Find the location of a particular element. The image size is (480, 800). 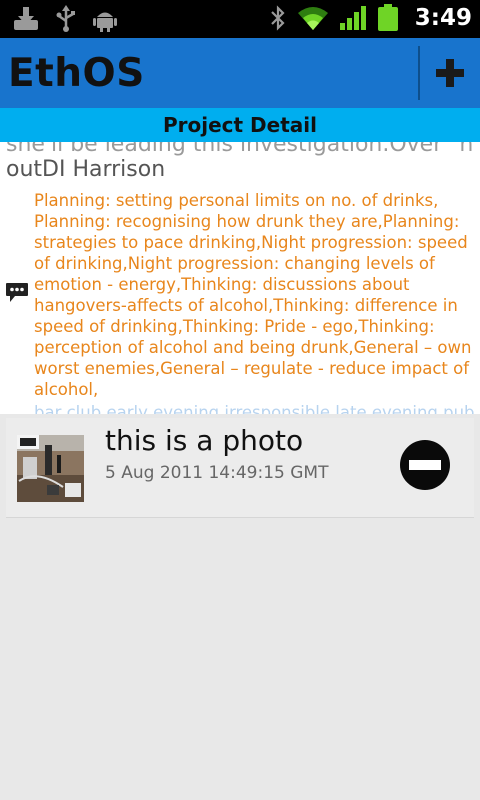

media-list-item: this is a photo 5 Aug 2011 14:49:15 GMT is located at coordinates (240, 468).